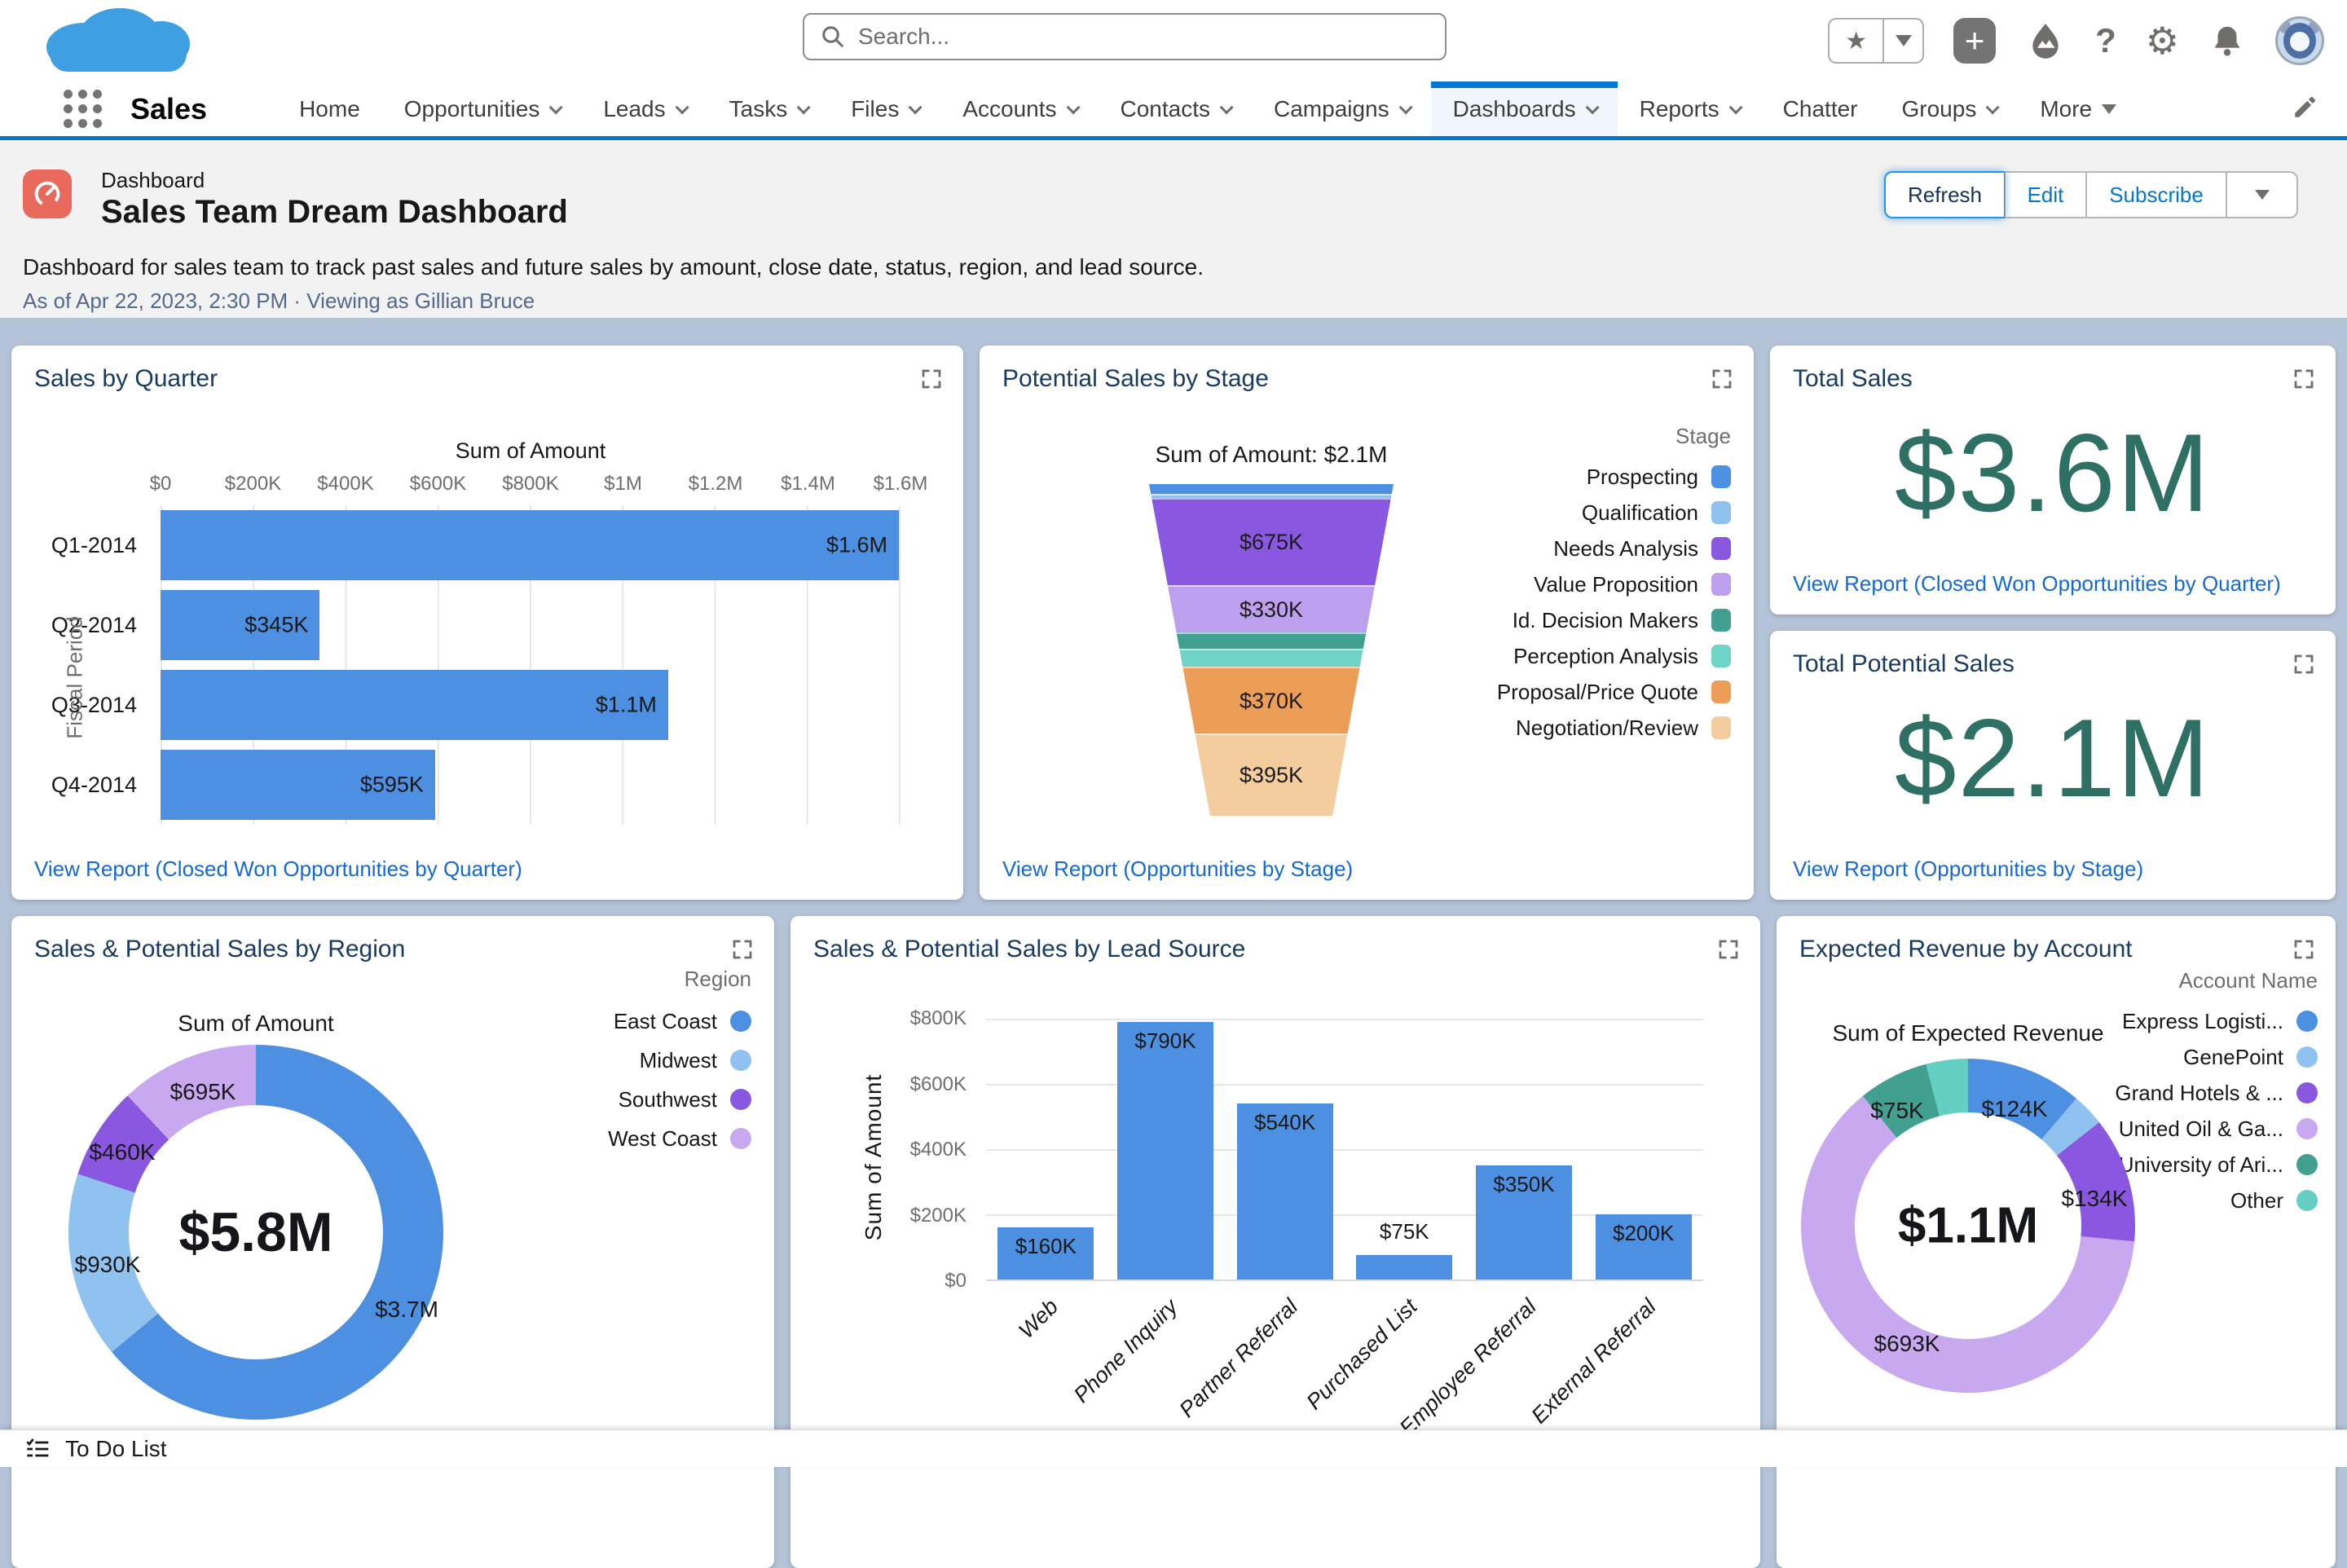 This screenshot has height=1568, width=2347. Describe the element at coordinates (414, 705) in the screenshot. I see `bar-q3-2014: $1.1M` at that location.